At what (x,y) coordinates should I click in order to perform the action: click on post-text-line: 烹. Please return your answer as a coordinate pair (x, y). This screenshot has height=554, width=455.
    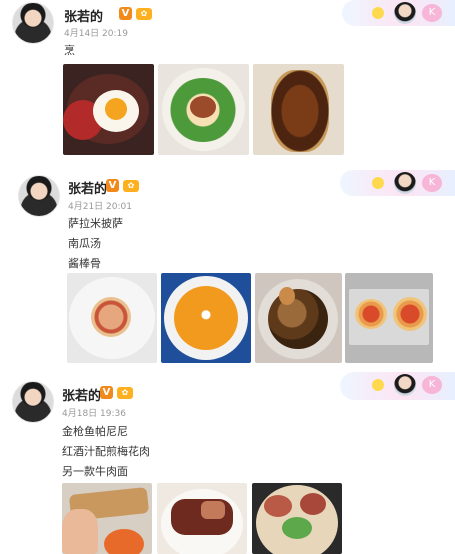
    Looking at the image, I should click on (69, 50).